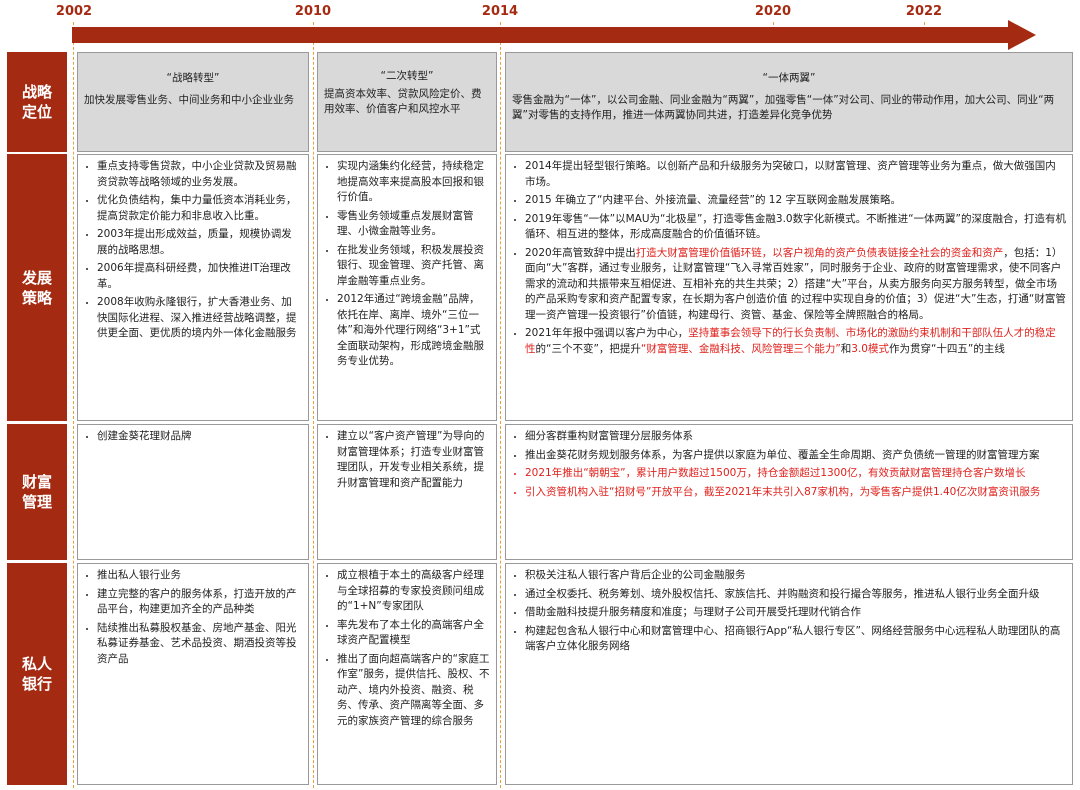  Describe the element at coordinates (199, 437) in the screenshot. I see `list-item: 创建金葵花理财品牌` at that location.